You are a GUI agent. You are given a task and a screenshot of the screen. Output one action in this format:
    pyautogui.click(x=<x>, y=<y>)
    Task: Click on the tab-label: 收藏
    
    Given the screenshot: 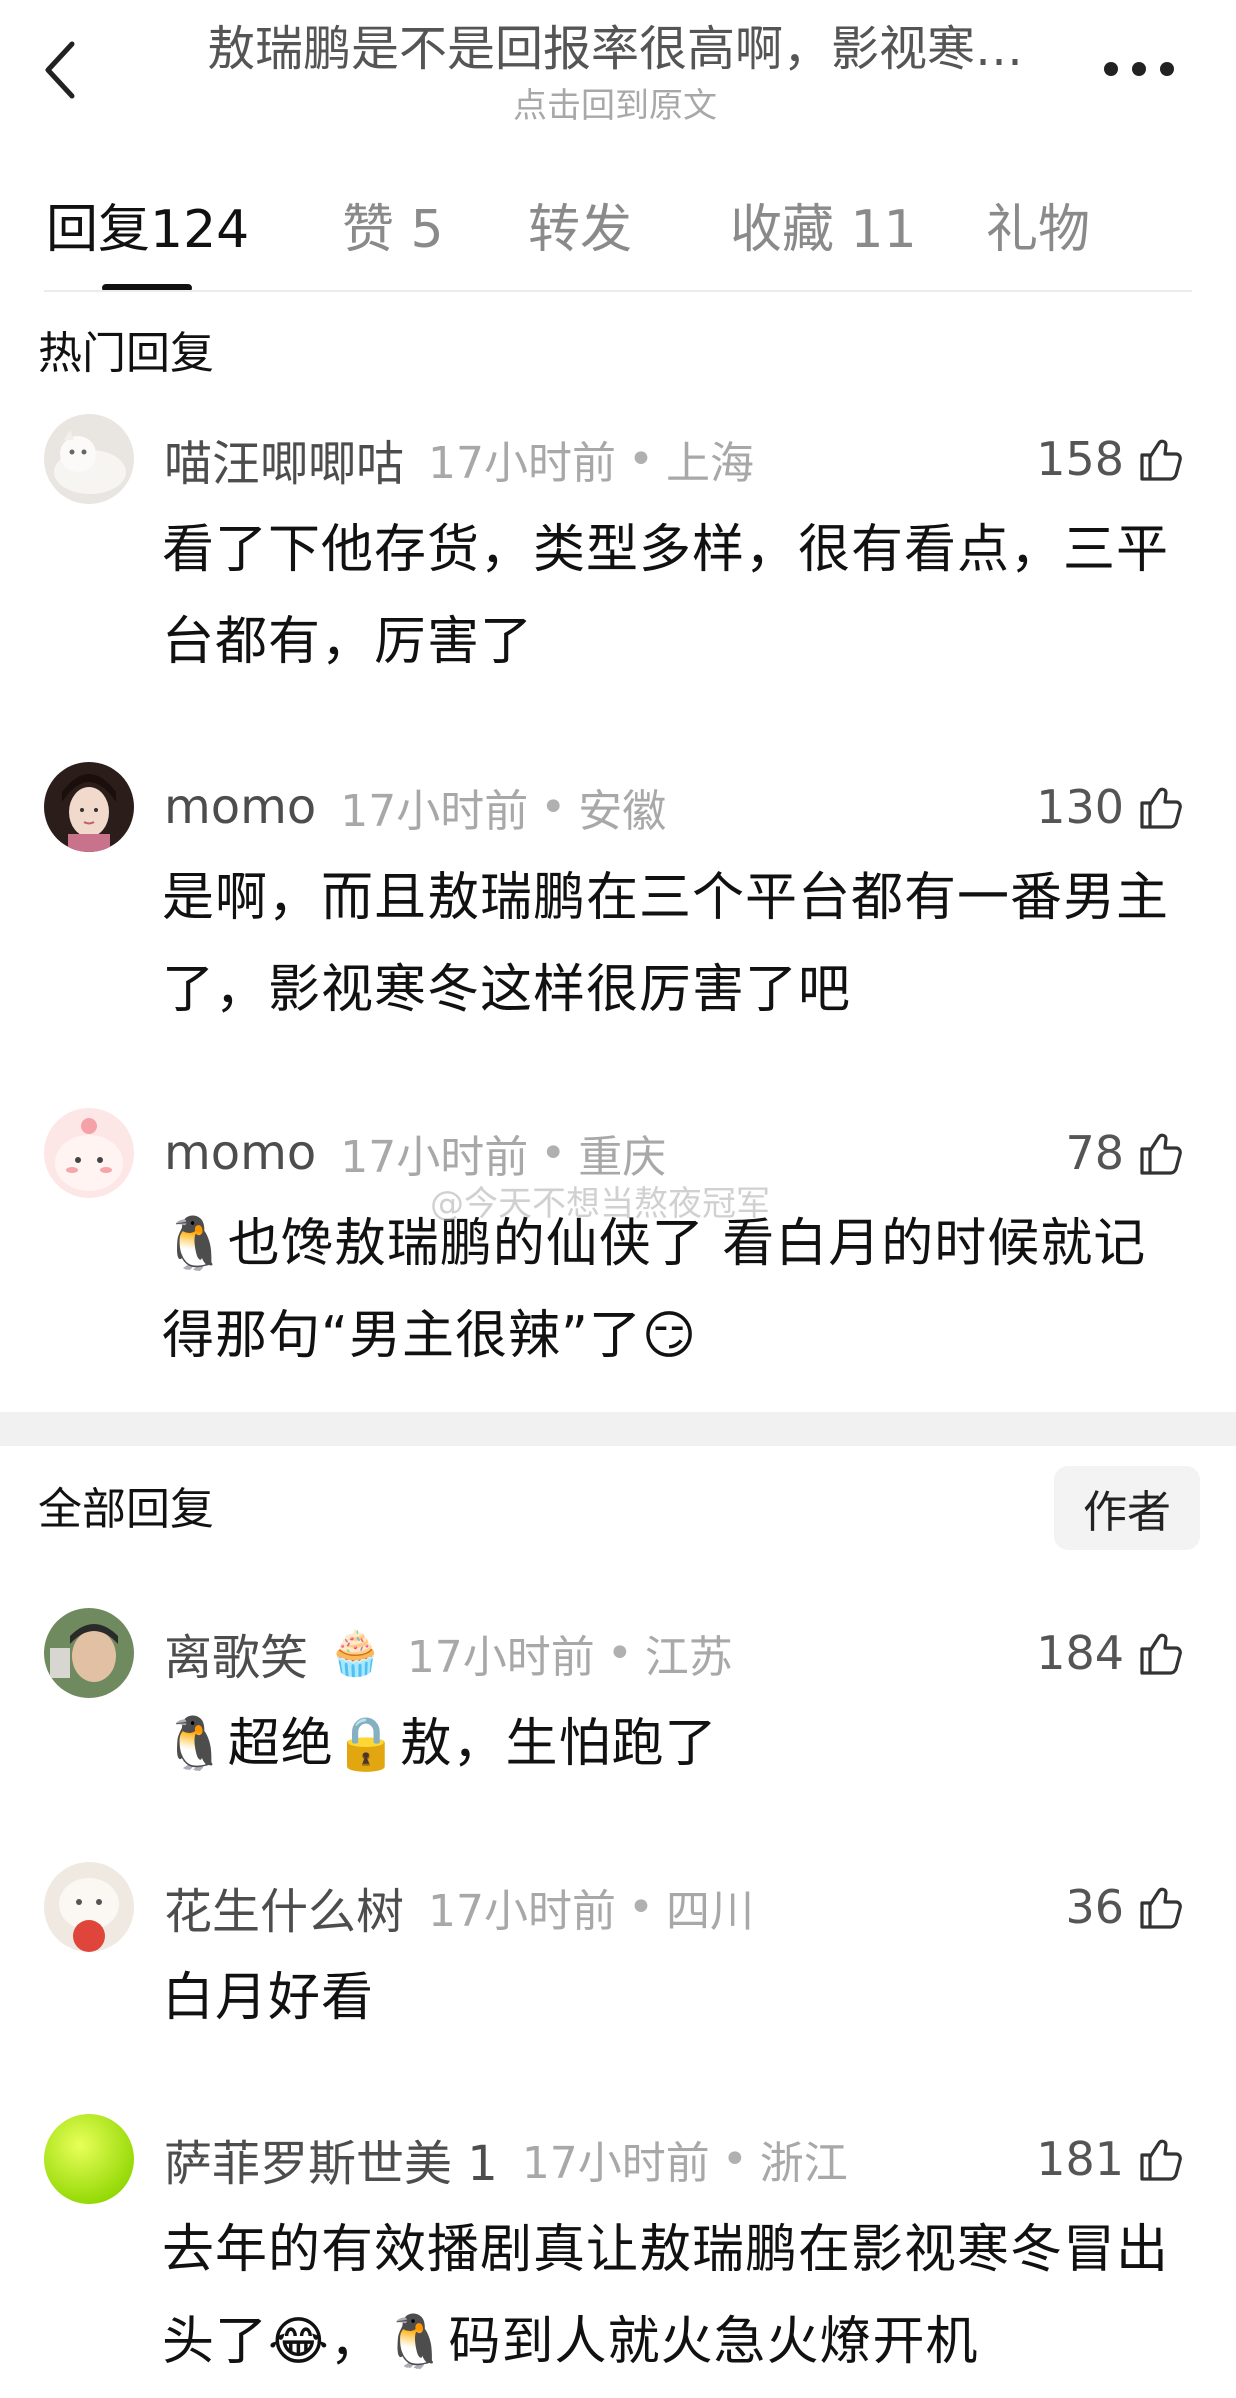 What is the action you would take?
    pyautogui.click(x=782, y=230)
    